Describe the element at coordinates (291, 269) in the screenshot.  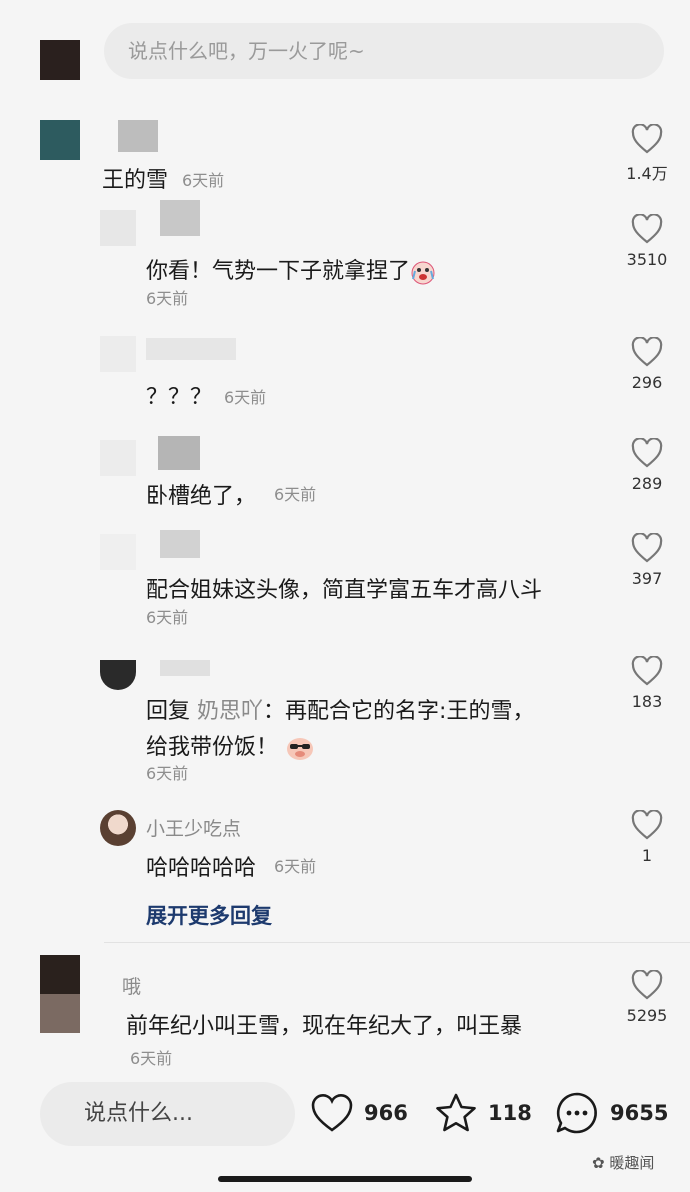
I see `comment-text: 你看！气势一下子就拿捏了` at that location.